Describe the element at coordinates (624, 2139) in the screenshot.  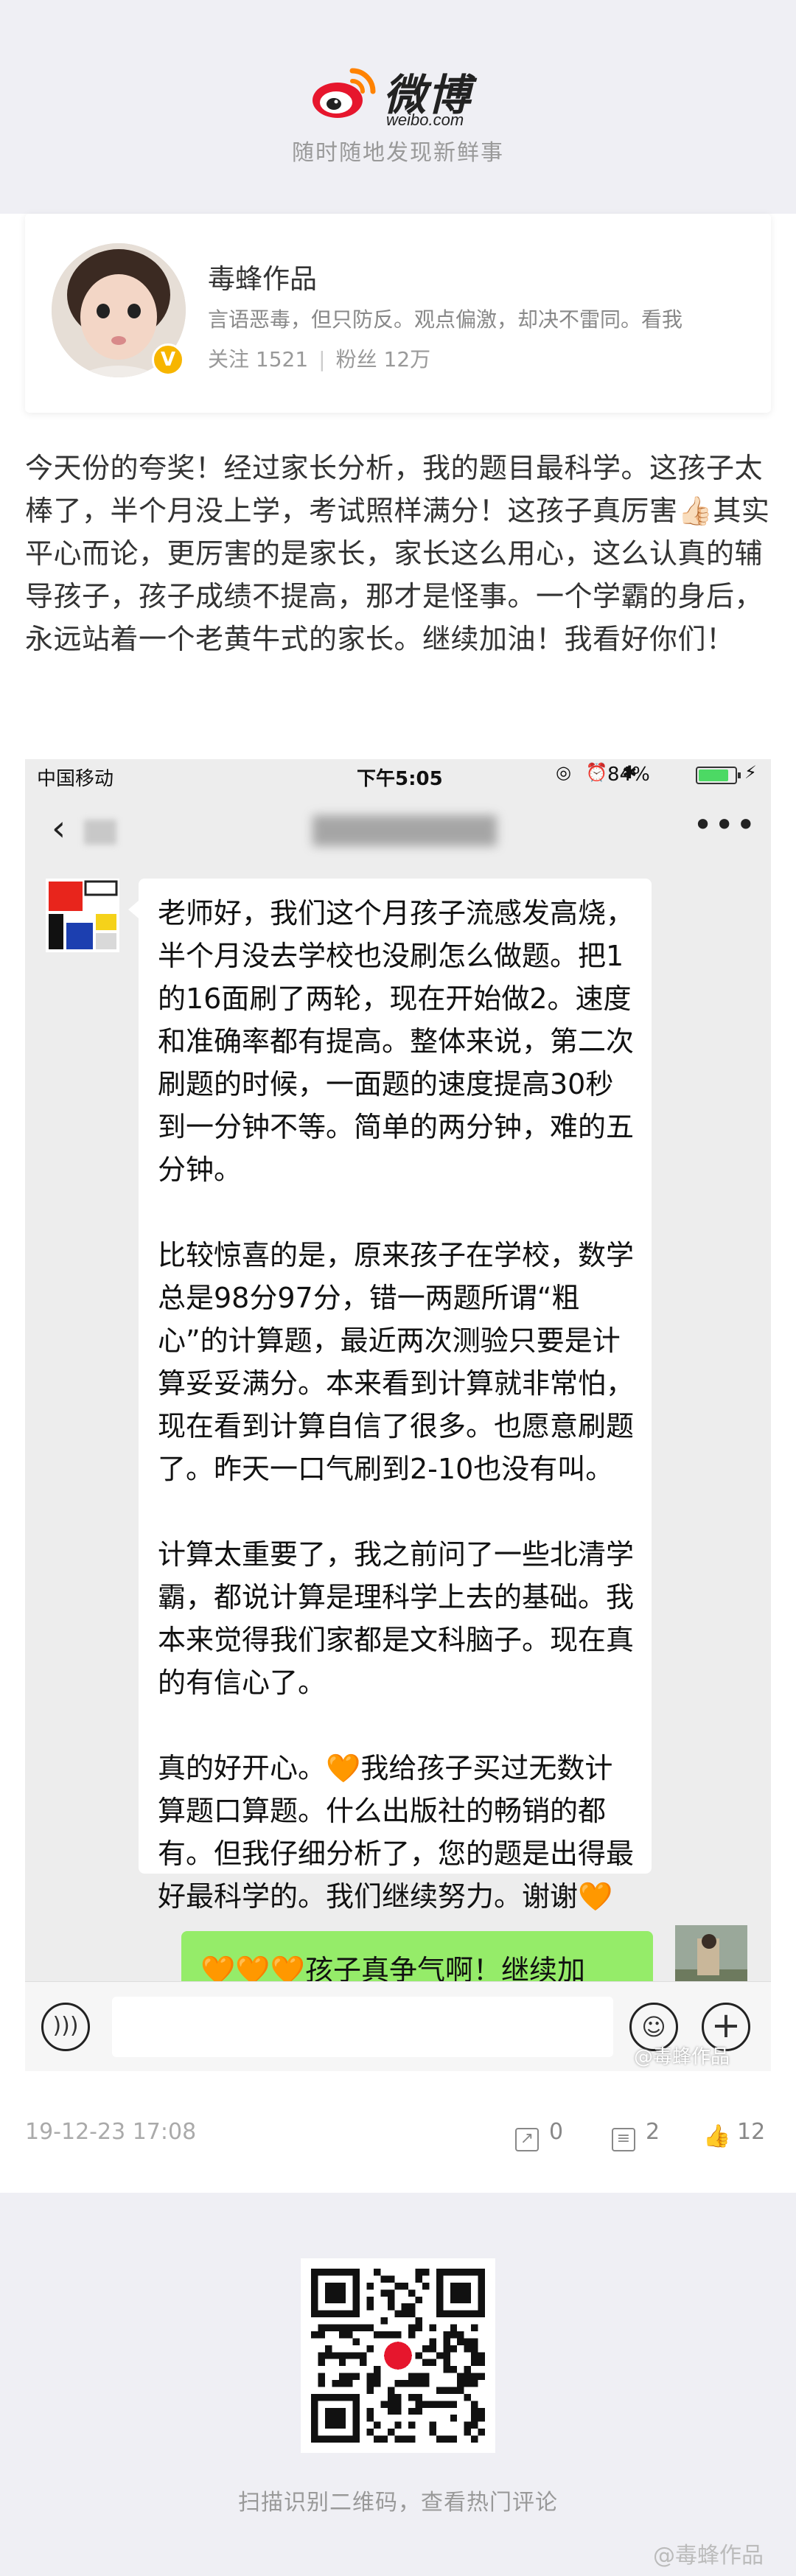
I see `comment-icon: ≡` at that location.